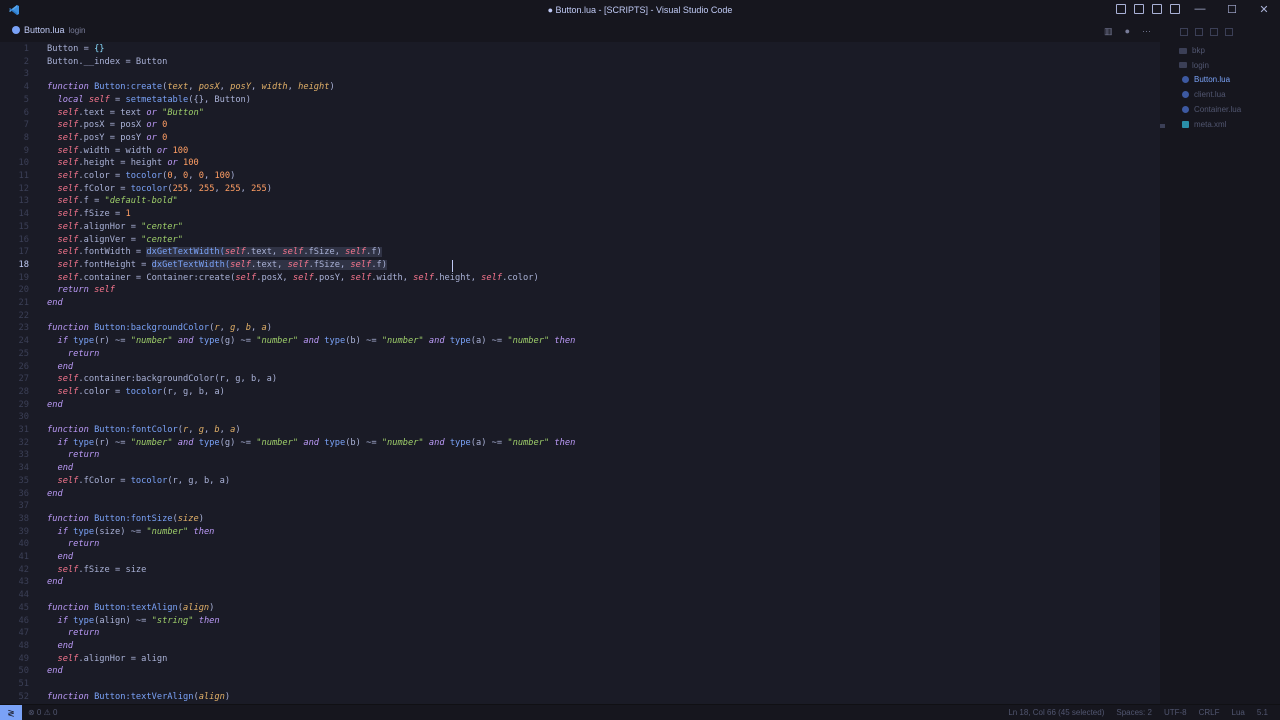 Image resolution: width=1280 pixels, height=720 pixels. I want to click on code-token: (g) ~=, so click(238, 341).